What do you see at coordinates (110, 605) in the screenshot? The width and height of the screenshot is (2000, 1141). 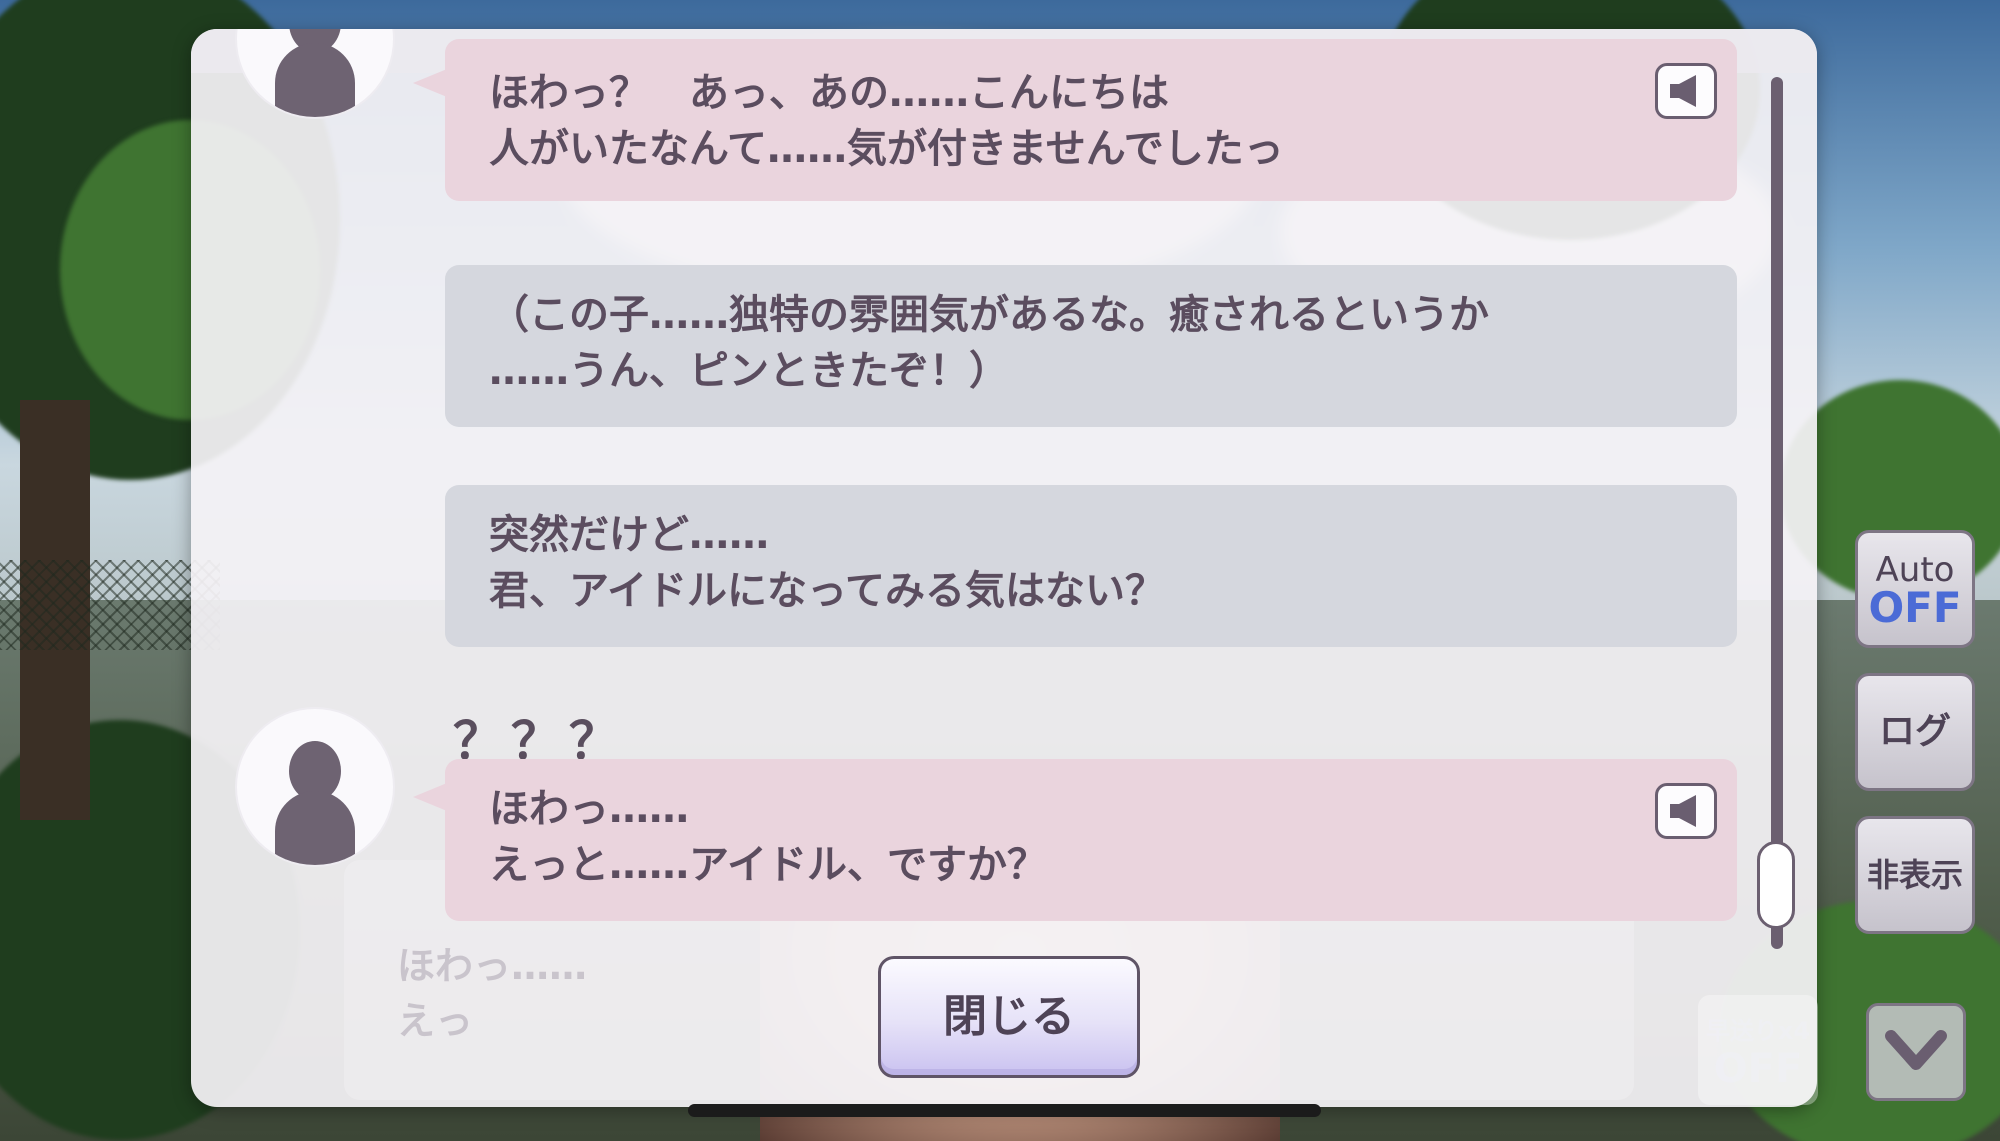 I see `fence` at bounding box center [110, 605].